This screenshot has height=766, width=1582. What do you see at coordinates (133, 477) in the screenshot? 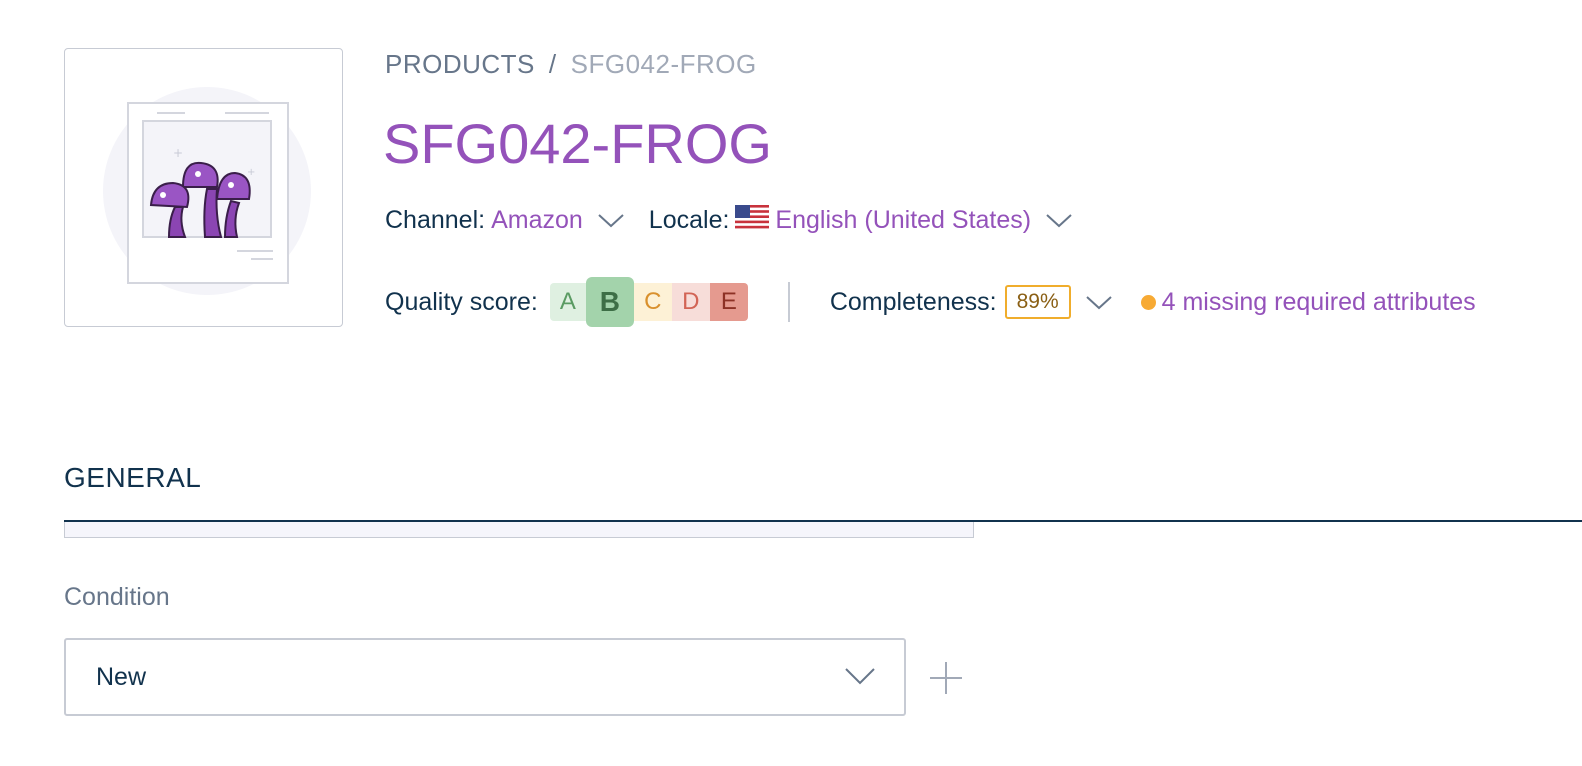
I see `section-title: GENERAL` at bounding box center [133, 477].